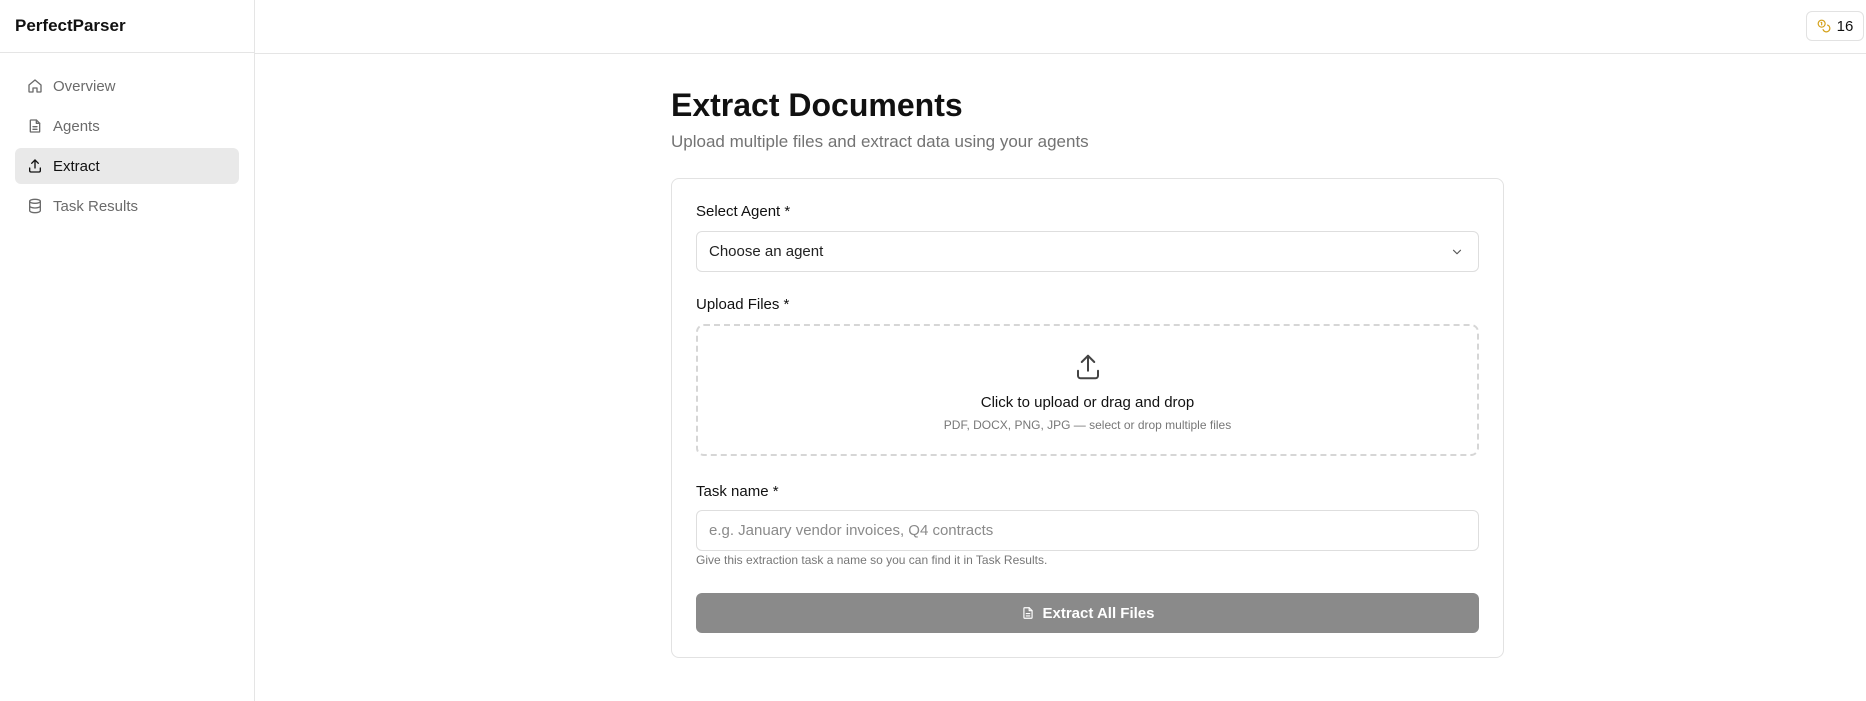  I want to click on sidebar-item-task-results: Task Results, so click(127, 206).